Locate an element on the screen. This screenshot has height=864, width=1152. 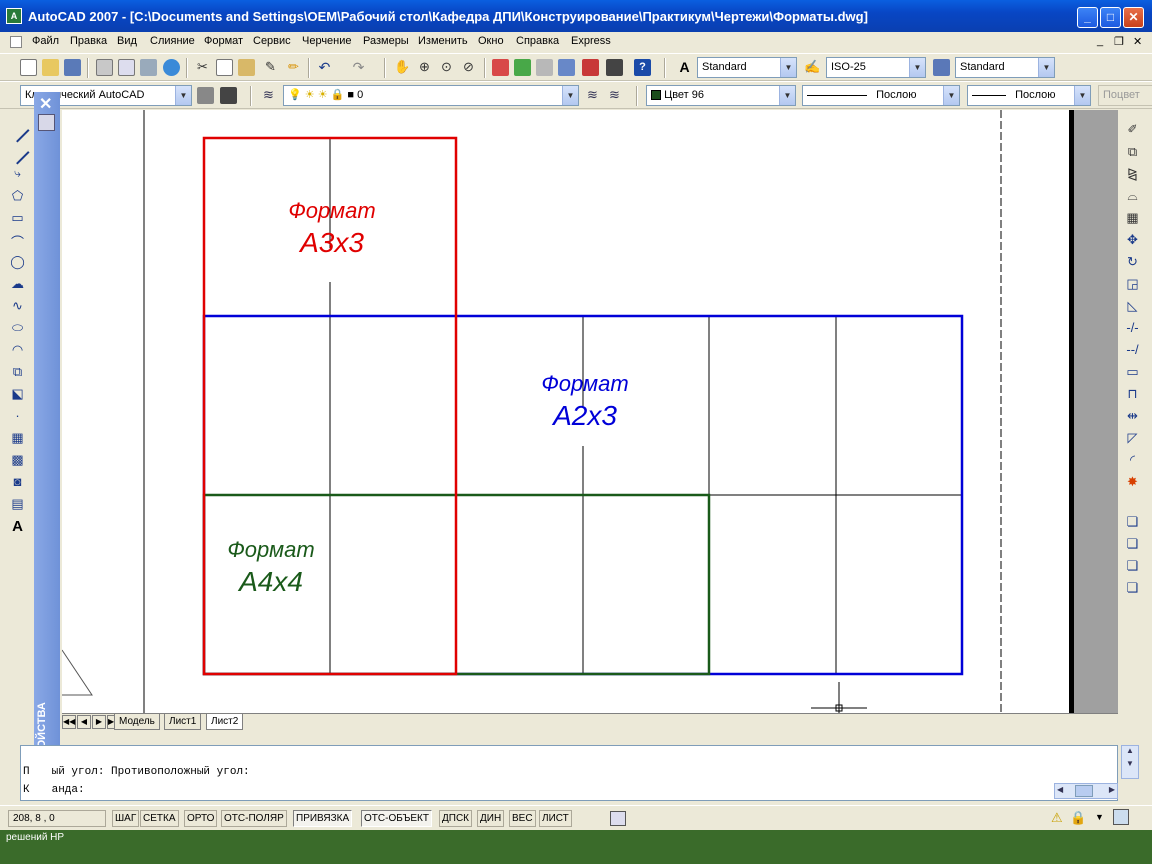
text-style-select: Standard ▼ is located at coordinates (747, 67).